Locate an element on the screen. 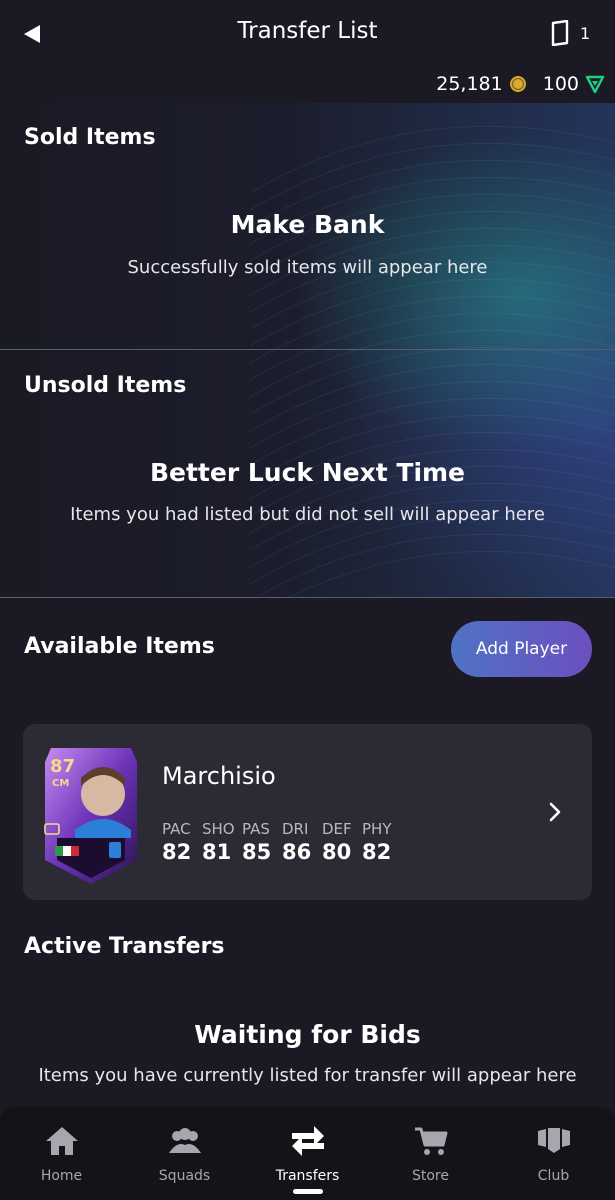 This screenshot has height=1200, width=615. nav-home-label: Home is located at coordinates (61, 1176).